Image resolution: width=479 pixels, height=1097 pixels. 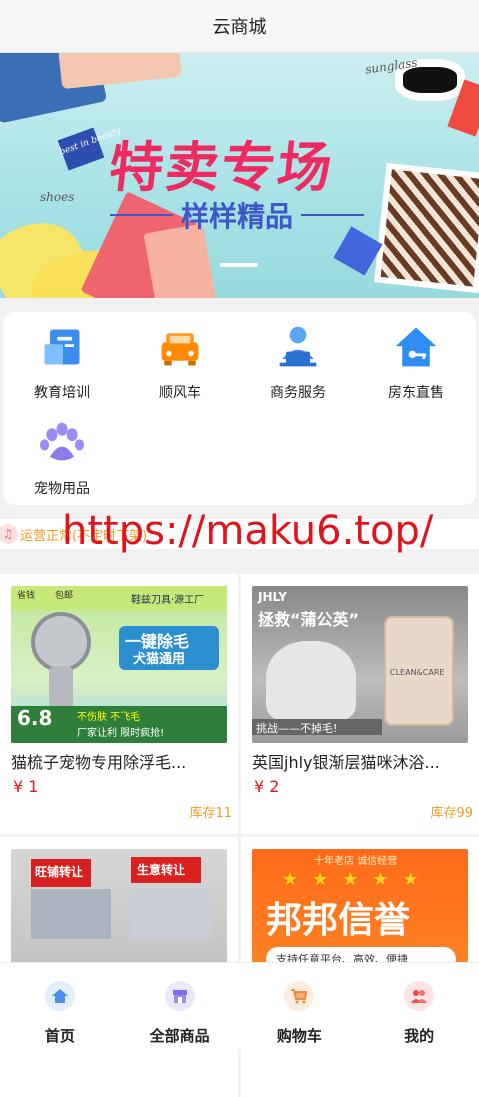 I want to click on tab-home: 首页, so click(x=60, y=1006).